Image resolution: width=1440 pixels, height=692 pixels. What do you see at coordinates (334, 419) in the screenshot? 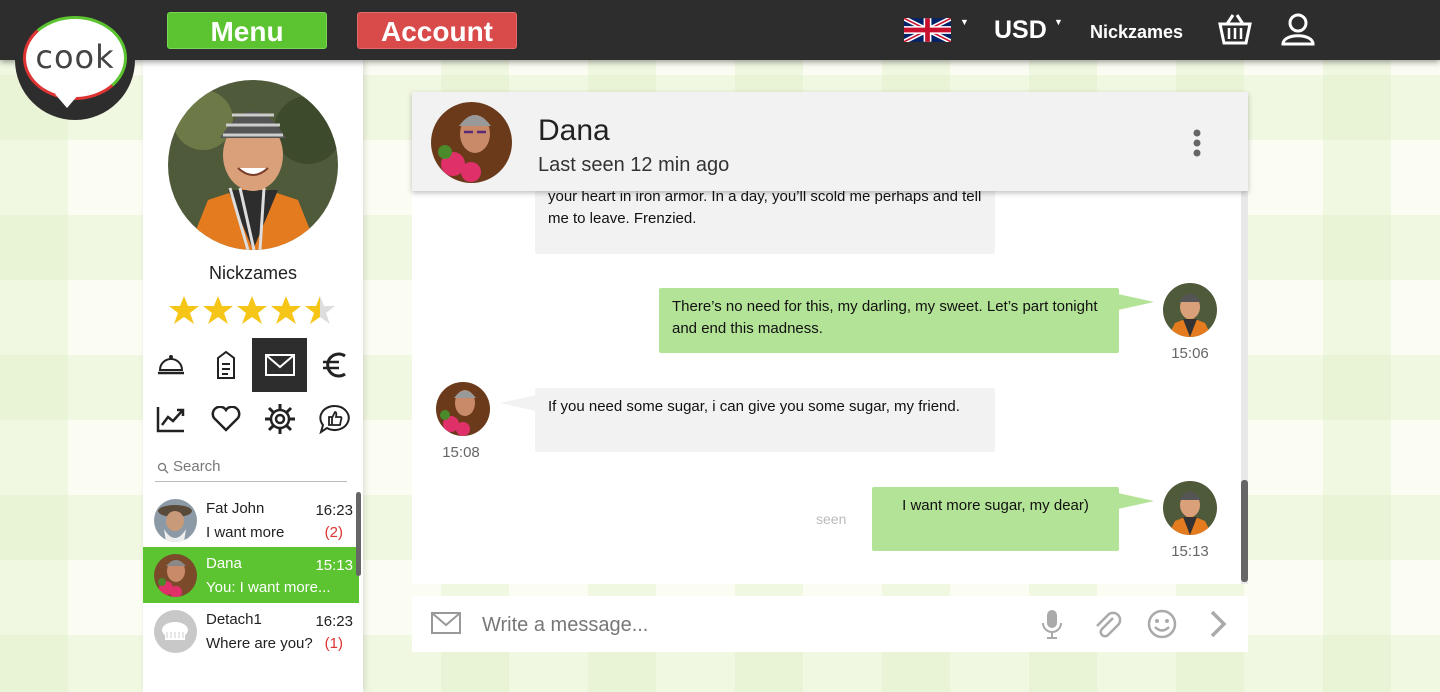
I see `thumbs-up-chat-icon` at bounding box center [334, 419].